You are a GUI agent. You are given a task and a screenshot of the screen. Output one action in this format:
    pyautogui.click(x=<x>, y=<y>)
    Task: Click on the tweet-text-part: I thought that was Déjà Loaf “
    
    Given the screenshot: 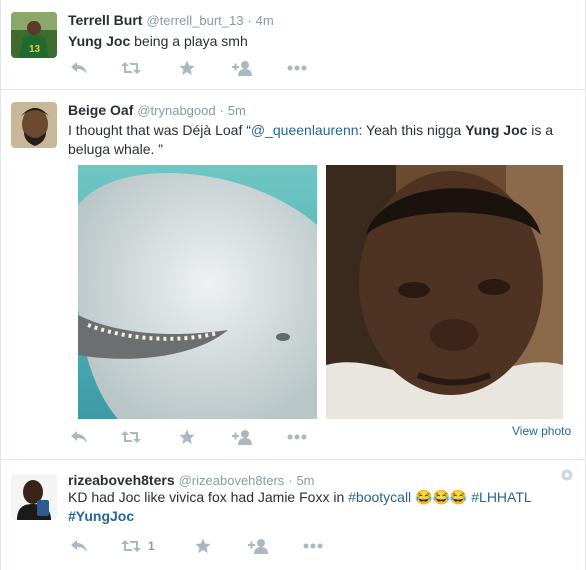 What is the action you would take?
    pyautogui.click(x=159, y=130)
    